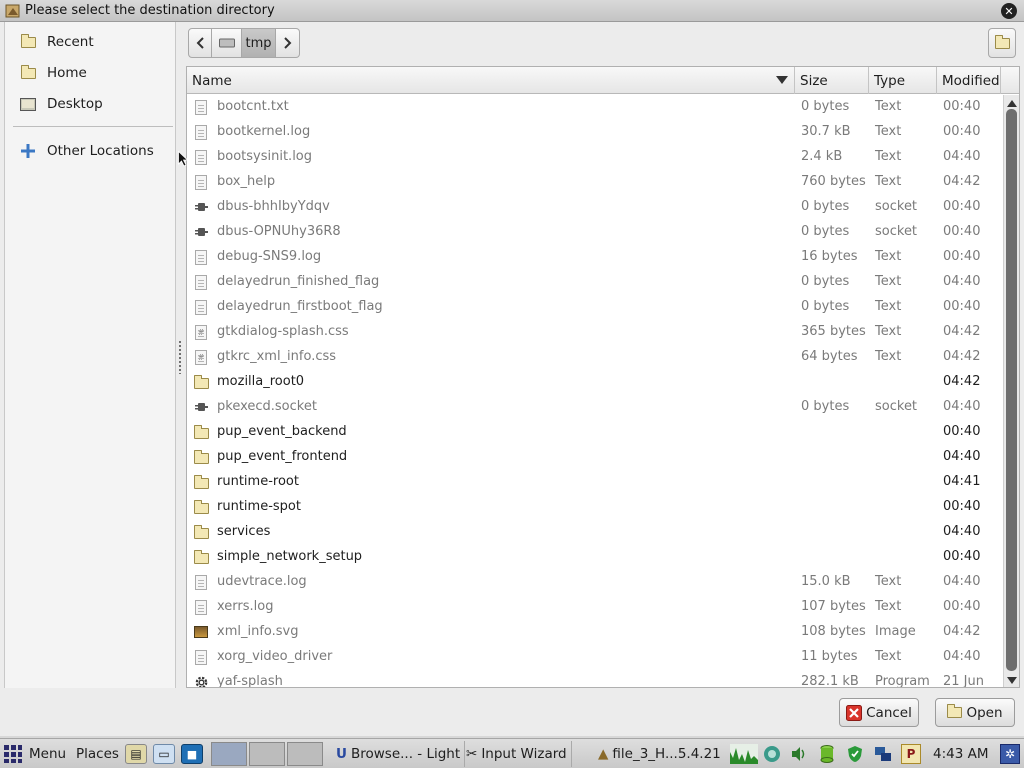  I want to click on shield-icon, so click(855, 754).